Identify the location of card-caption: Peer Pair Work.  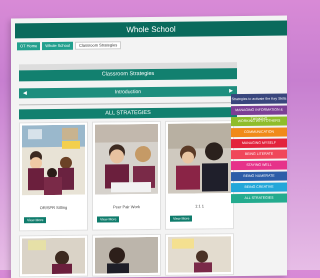
(126, 207).